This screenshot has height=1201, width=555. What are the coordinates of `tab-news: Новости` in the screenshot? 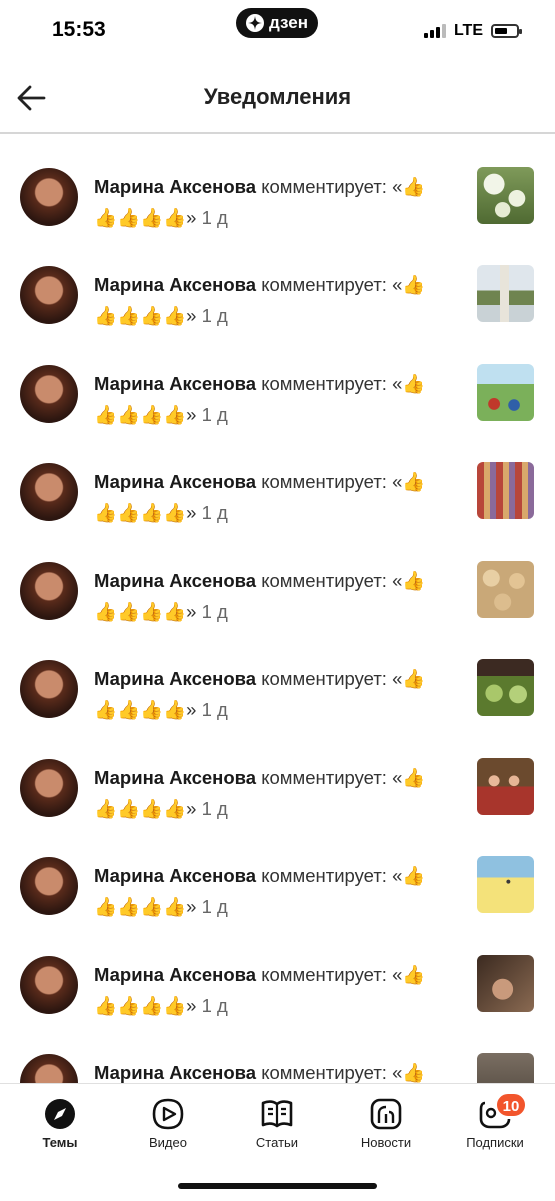 It's located at (386, 1123).